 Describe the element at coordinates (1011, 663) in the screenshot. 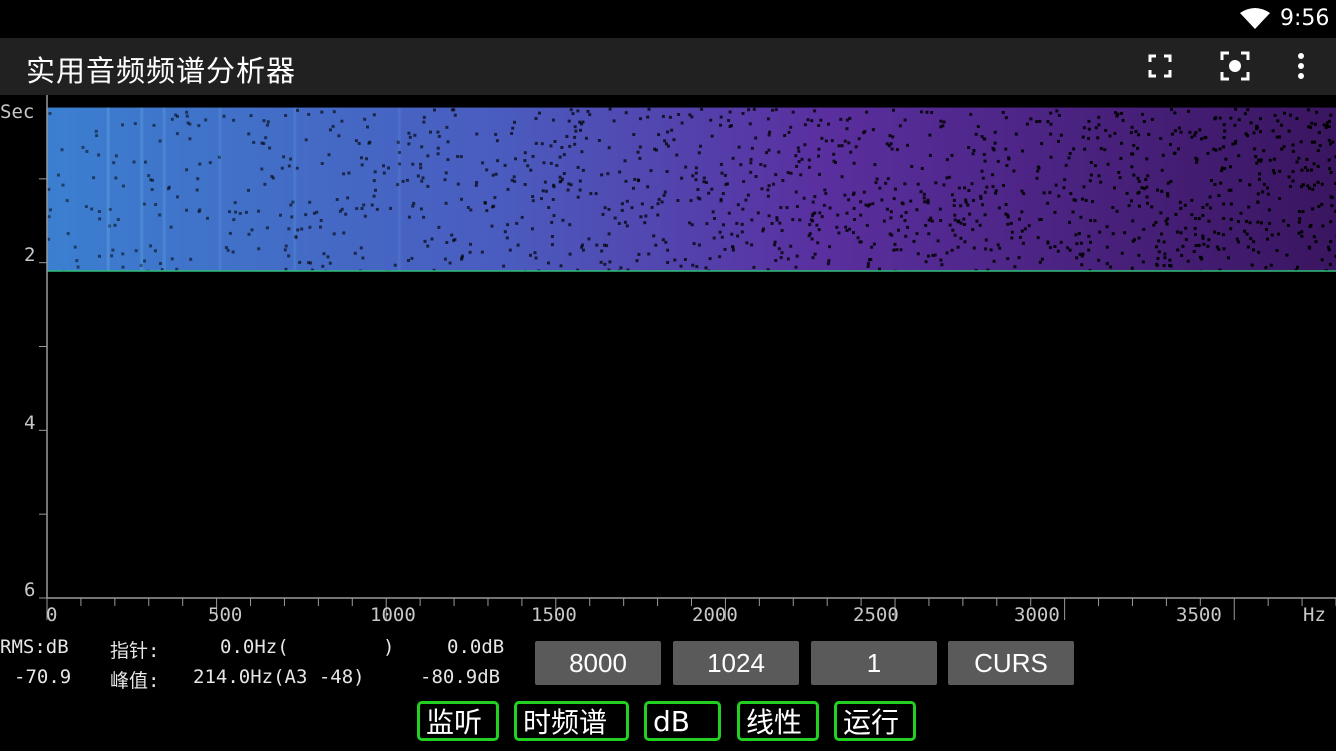

I see `cursor-button: CURS` at that location.